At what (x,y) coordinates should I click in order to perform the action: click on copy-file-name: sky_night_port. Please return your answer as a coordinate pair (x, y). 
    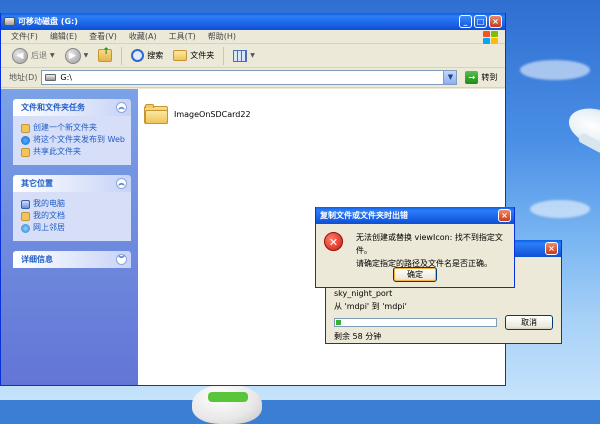
    Looking at the image, I should click on (363, 293).